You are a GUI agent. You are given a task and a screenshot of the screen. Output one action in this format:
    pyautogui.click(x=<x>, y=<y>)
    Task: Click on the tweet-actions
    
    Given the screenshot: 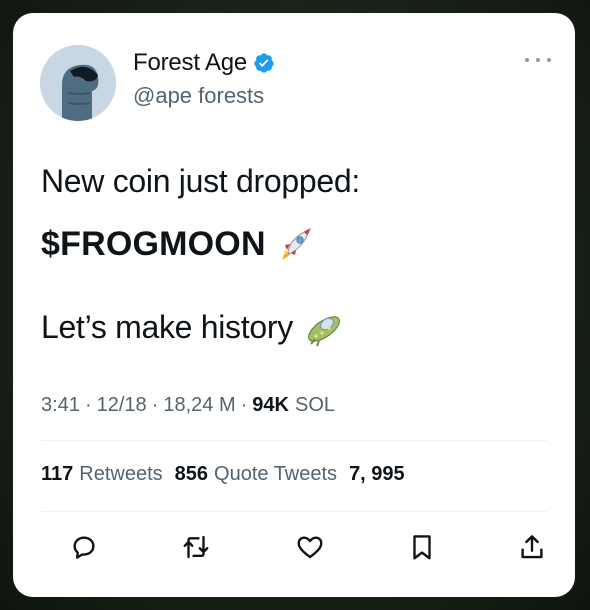 What is the action you would take?
    pyautogui.click(x=308, y=547)
    